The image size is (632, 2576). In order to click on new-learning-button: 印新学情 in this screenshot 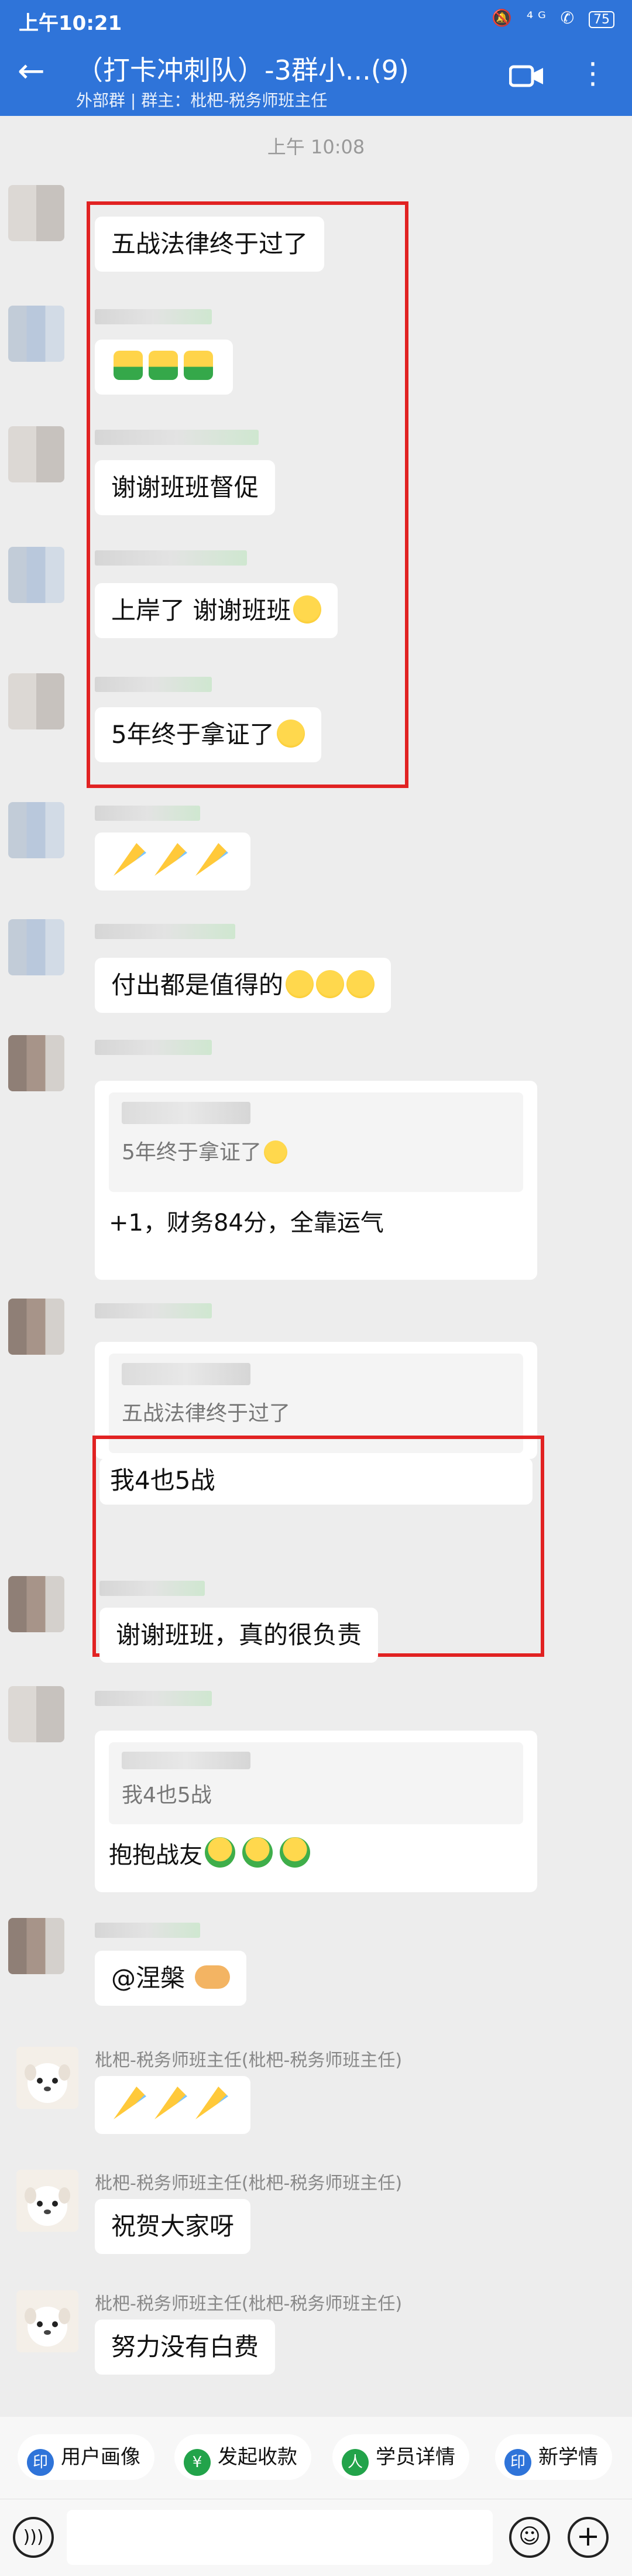, I will do `click(553, 2457)`.